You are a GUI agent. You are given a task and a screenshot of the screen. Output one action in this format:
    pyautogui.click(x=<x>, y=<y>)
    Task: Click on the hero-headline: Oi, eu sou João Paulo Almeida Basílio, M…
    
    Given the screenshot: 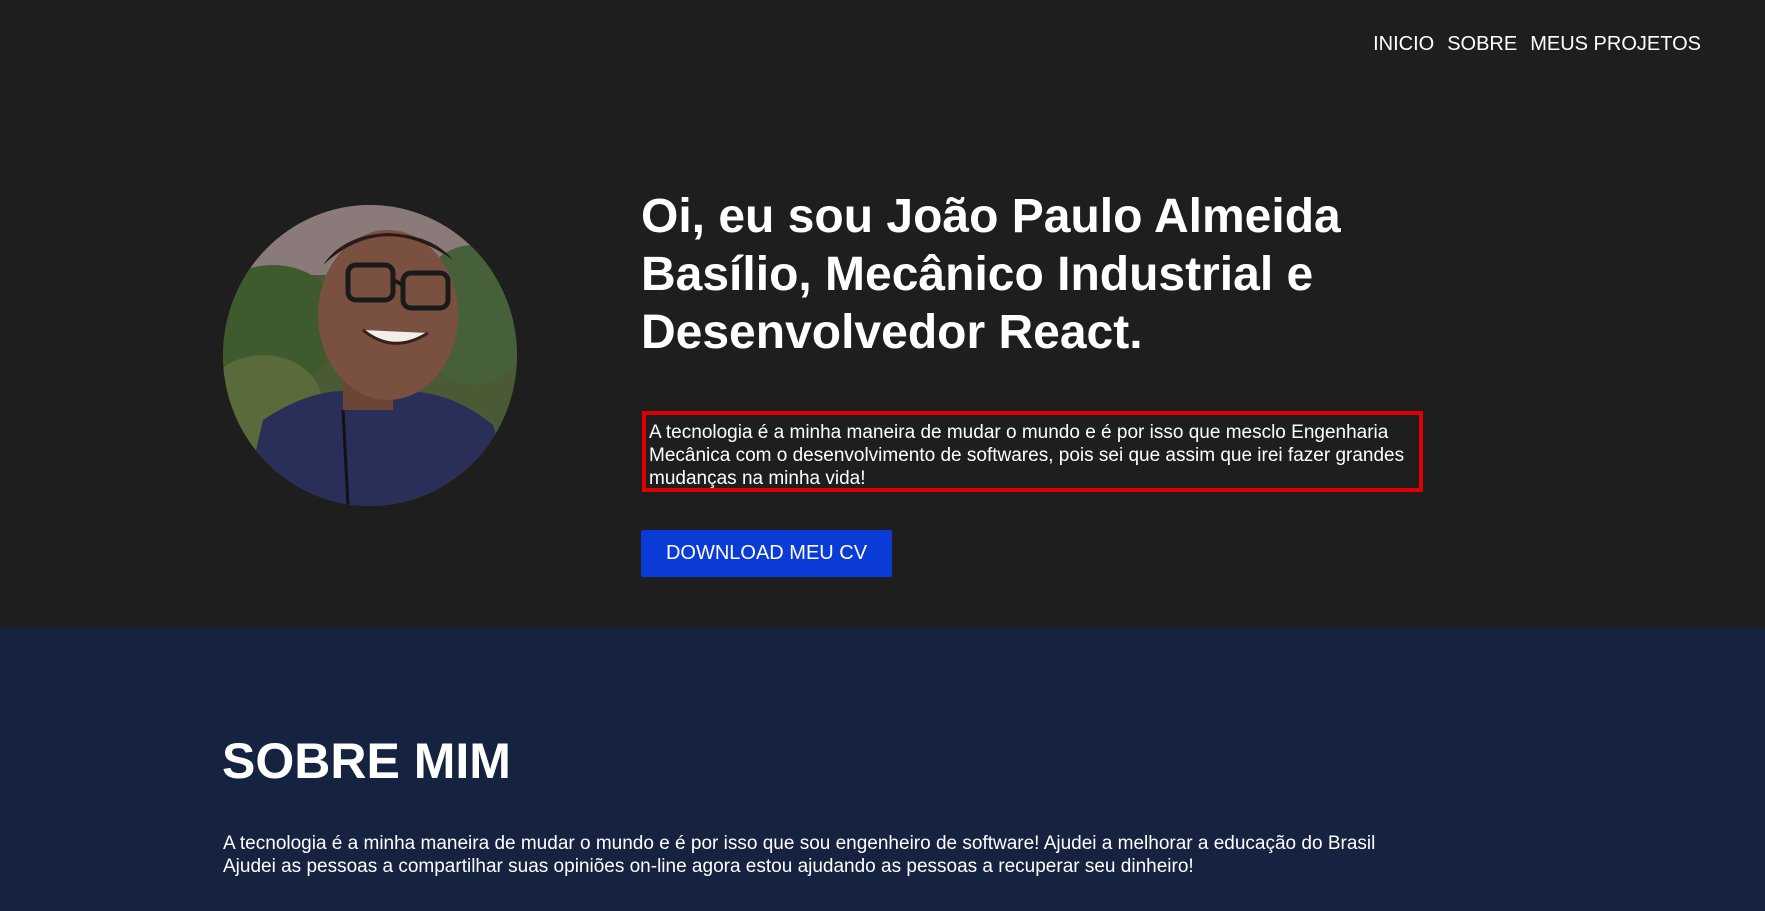 What is the action you would take?
    pyautogui.click(x=991, y=274)
    